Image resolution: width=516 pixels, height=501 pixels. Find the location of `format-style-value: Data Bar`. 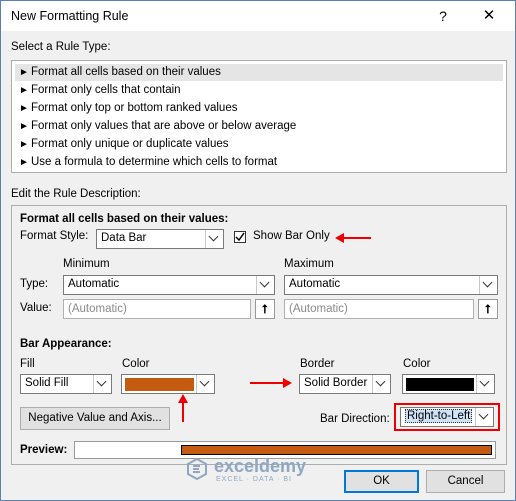

format-style-value: Data Bar is located at coordinates (124, 238).